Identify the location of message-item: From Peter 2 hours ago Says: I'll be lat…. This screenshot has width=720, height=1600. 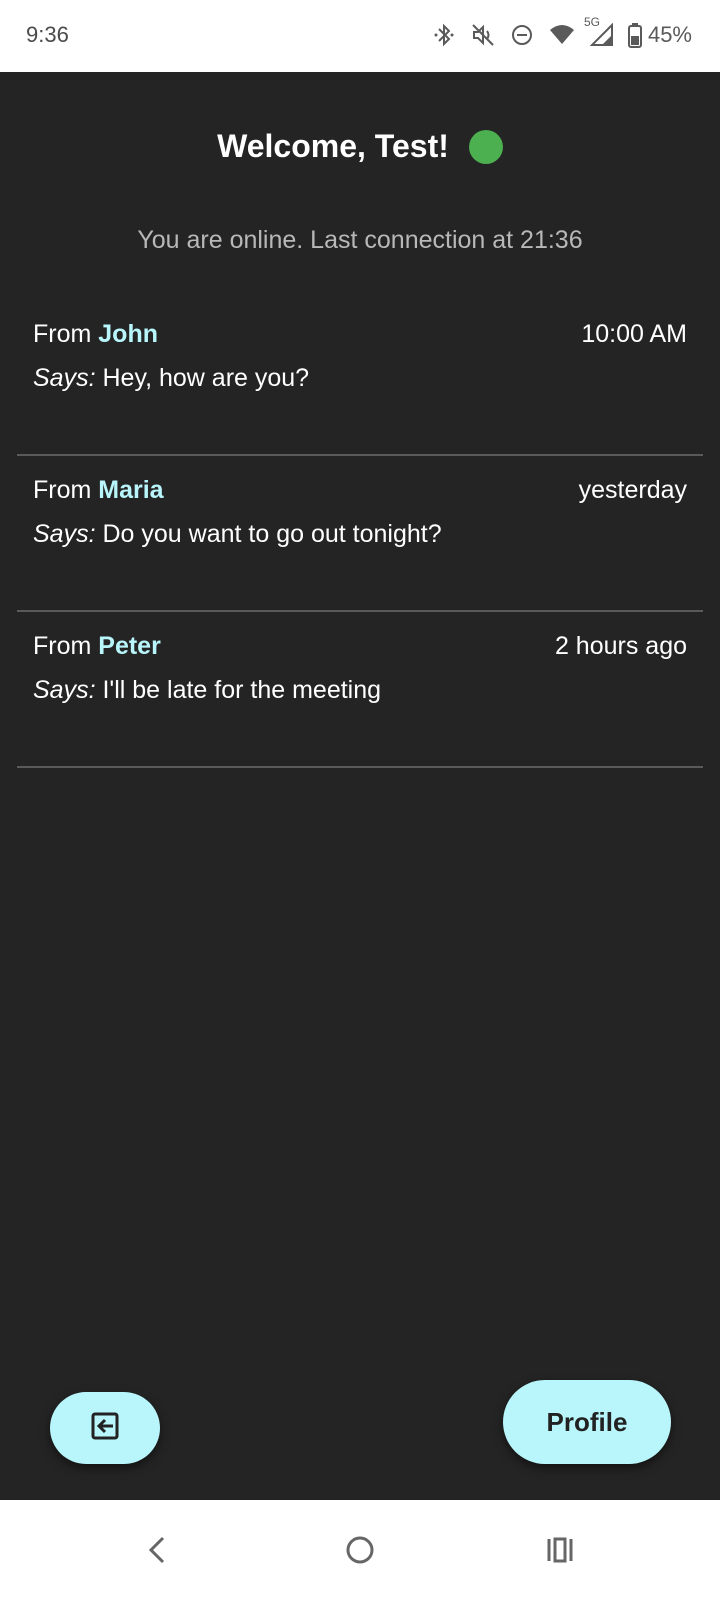
(360, 690).